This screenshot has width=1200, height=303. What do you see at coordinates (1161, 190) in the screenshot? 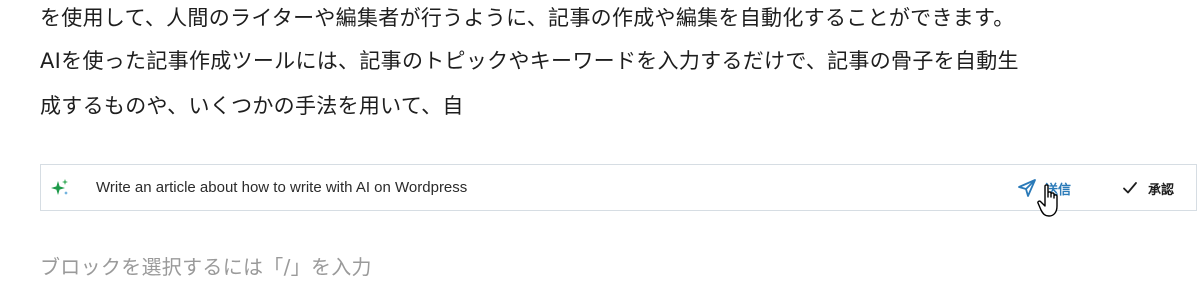
I see `accept-label: 承認` at bounding box center [1161, 190].